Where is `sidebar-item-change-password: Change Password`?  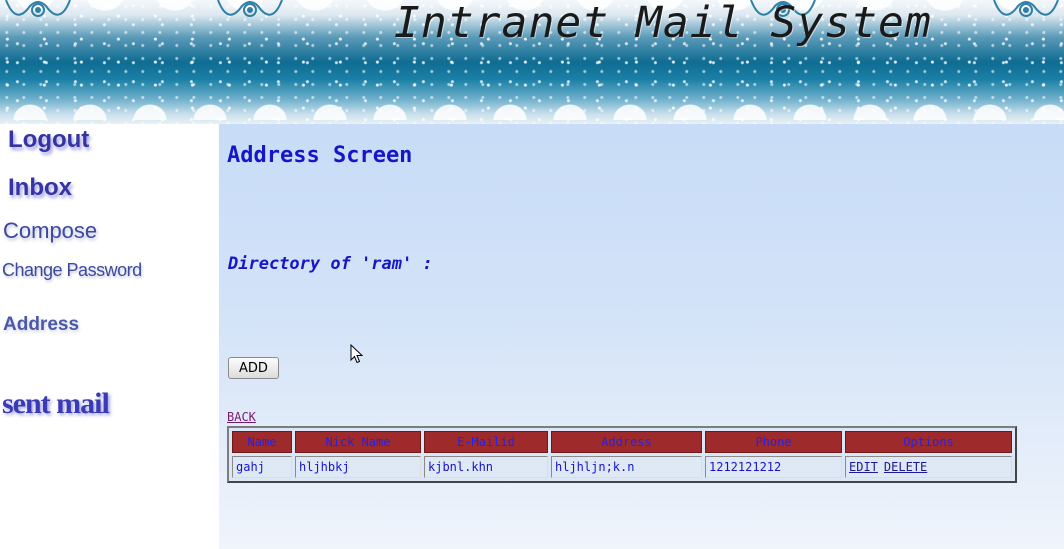 sidebar-item-change-password: Change Password is located at coordinates (72, 270).